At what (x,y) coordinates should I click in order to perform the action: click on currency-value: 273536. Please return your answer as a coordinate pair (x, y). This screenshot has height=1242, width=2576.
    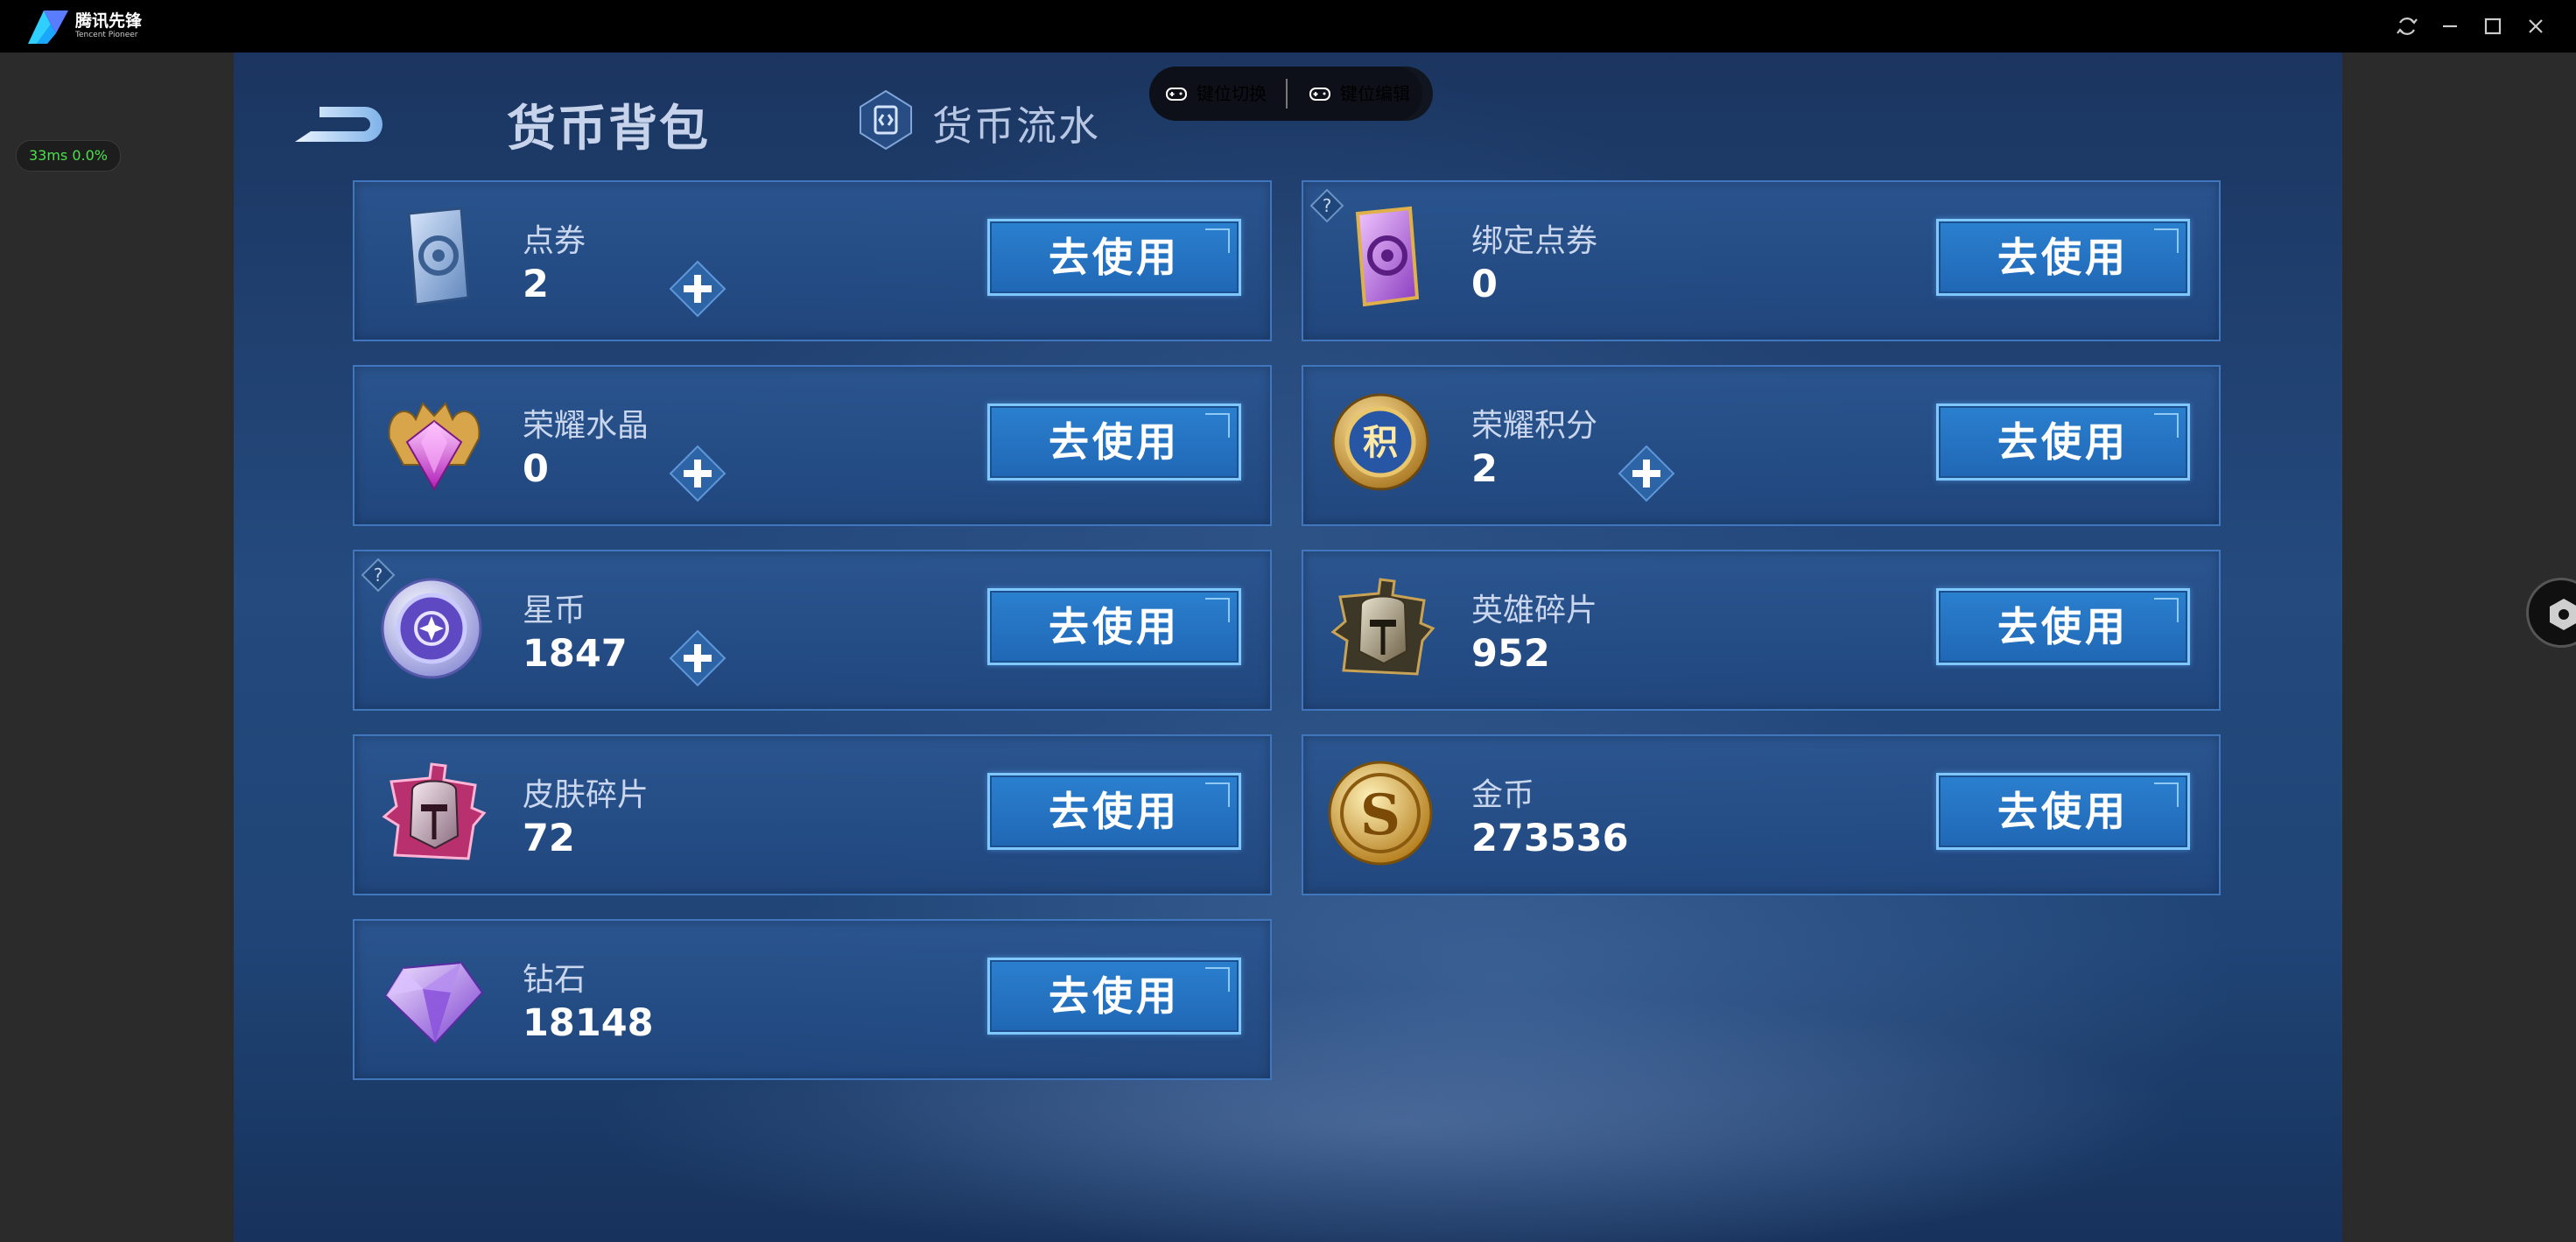
    Looking at the image, I should click on (1550, 838).